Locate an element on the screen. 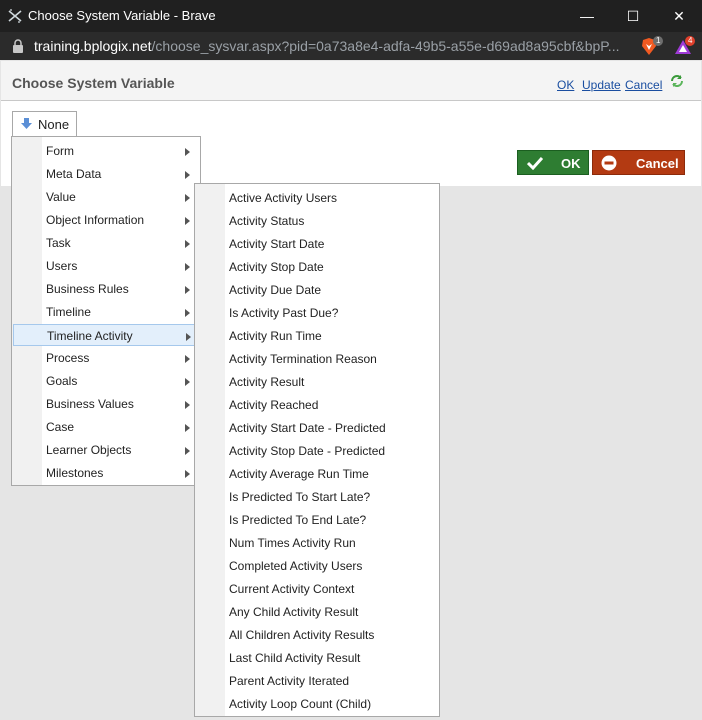  rewards-badge: 4 is located at coordinates (690, 41).